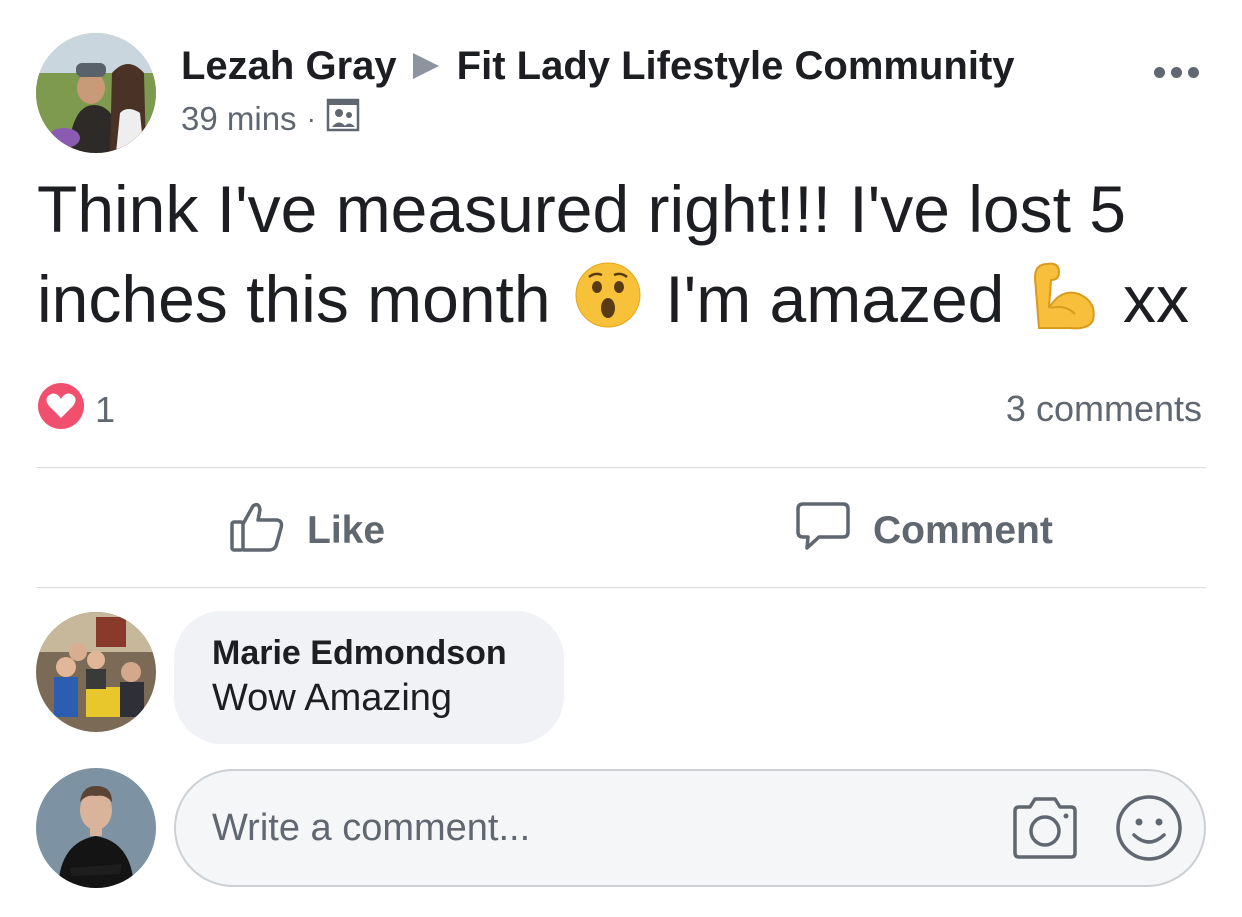 The height and width of the screenshot is (917, 1242). Describe the element at coordinates (1064, 305) in the screenshot. I see `flexed-biceps-emoji-icon` at that location.